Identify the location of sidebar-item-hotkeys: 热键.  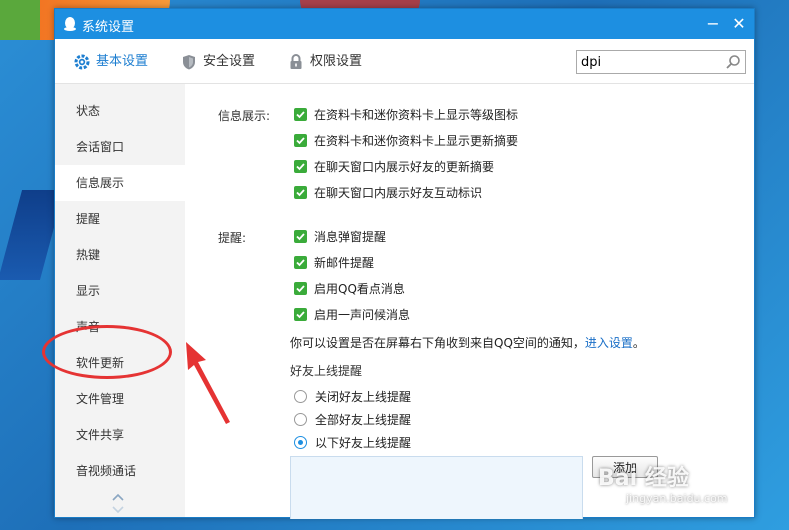
(120, 255).